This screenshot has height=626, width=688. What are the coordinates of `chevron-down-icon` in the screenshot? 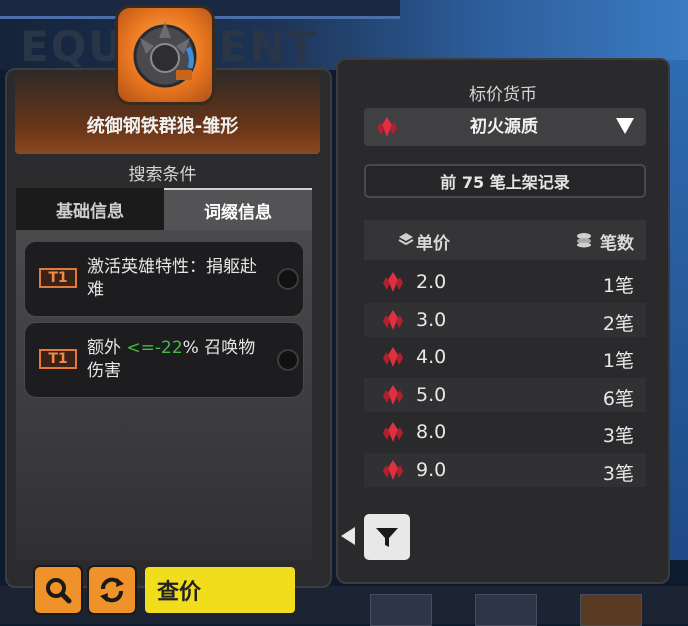 It's located at (625, 126).